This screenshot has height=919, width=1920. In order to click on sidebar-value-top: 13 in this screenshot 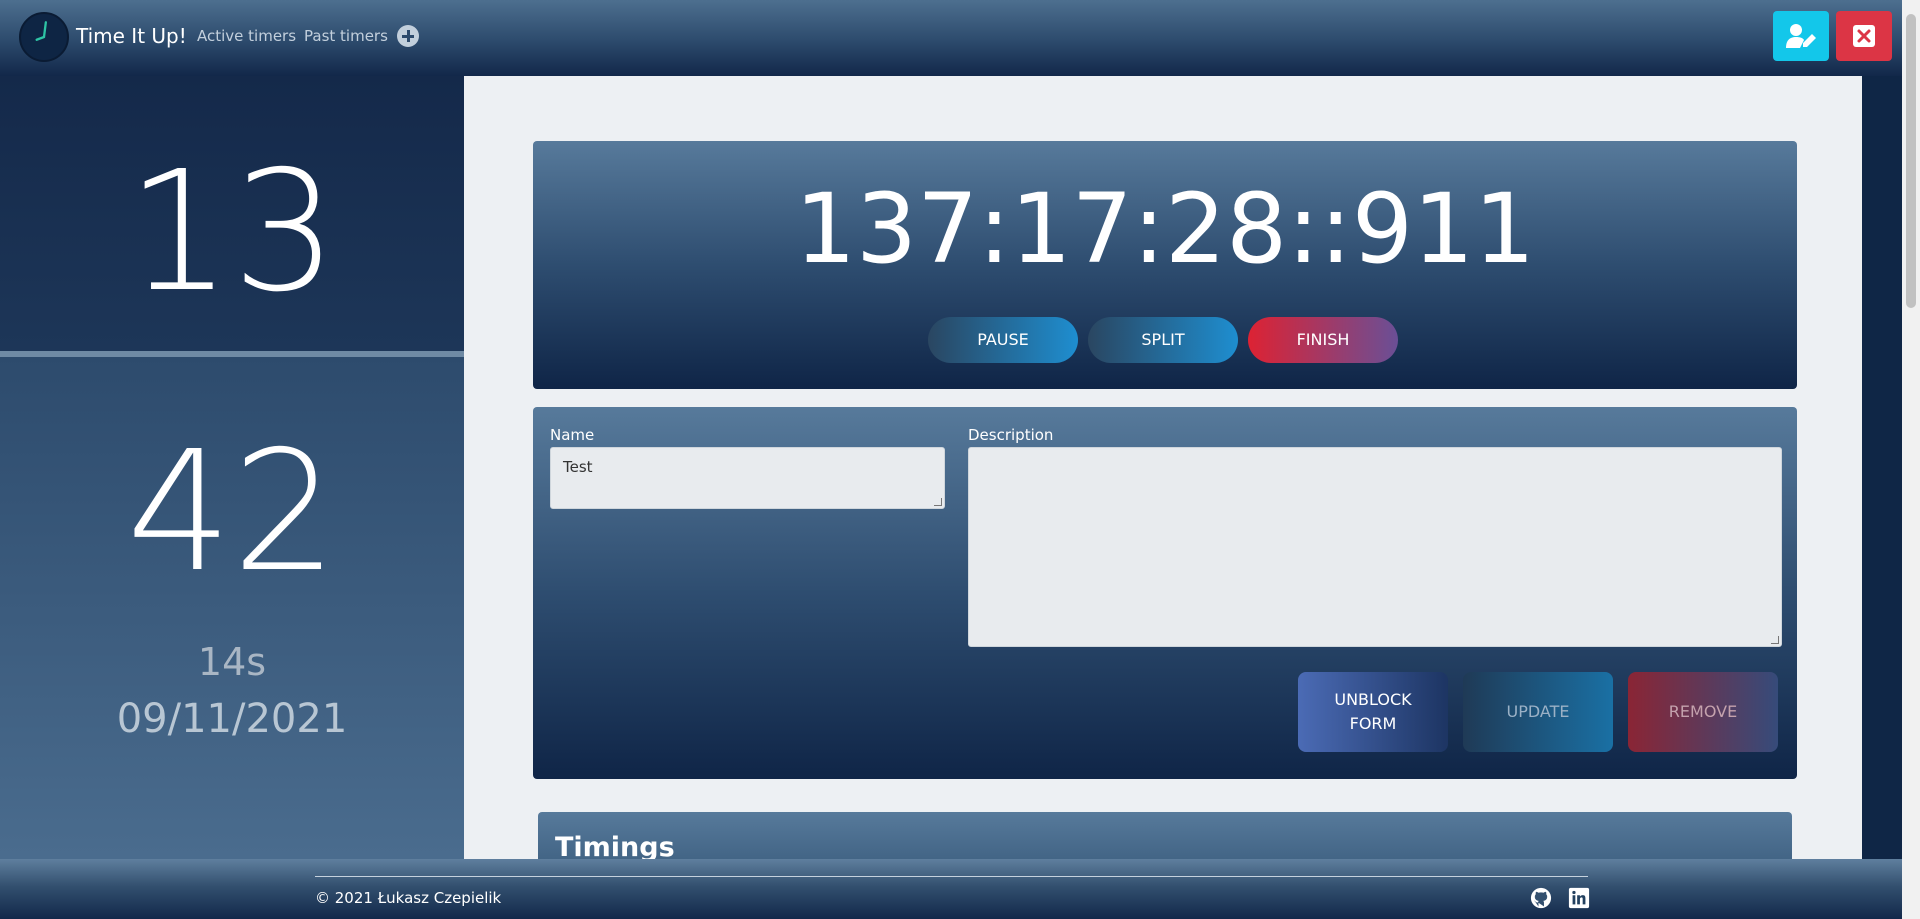, I will do `click(232, 232)`.